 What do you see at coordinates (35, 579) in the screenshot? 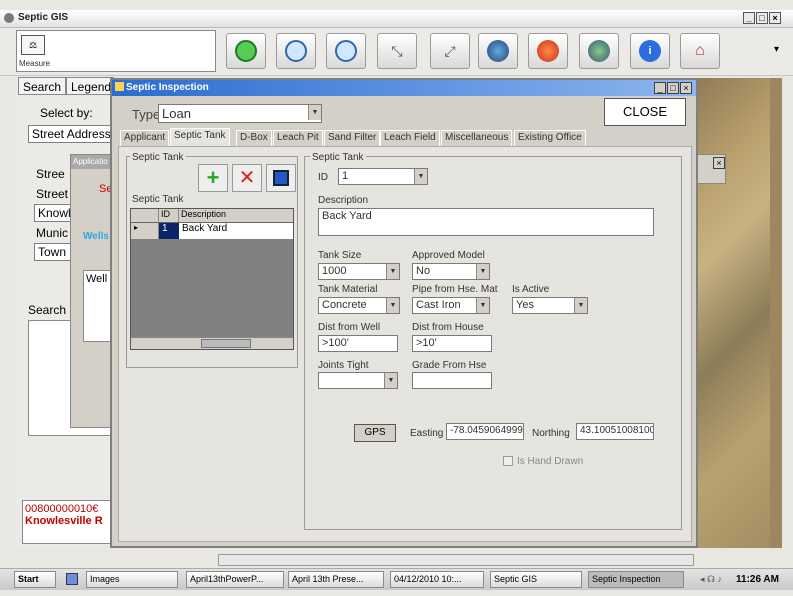
I see `start-button: Start` at bounding box center [35, 579].